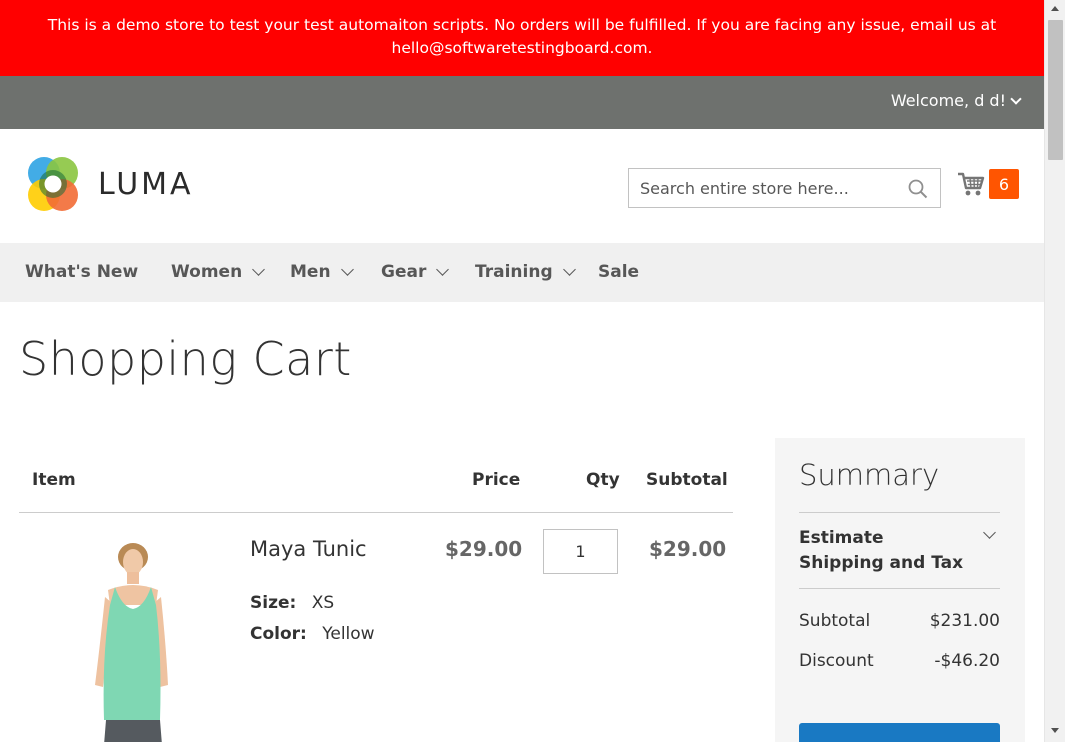 This screenshot has width=1065, height=742. What do you see at coordinates (522, 102) in the screenshot?
I see `panel-header: Welcome, d d!` at bounding box center [522, 102].